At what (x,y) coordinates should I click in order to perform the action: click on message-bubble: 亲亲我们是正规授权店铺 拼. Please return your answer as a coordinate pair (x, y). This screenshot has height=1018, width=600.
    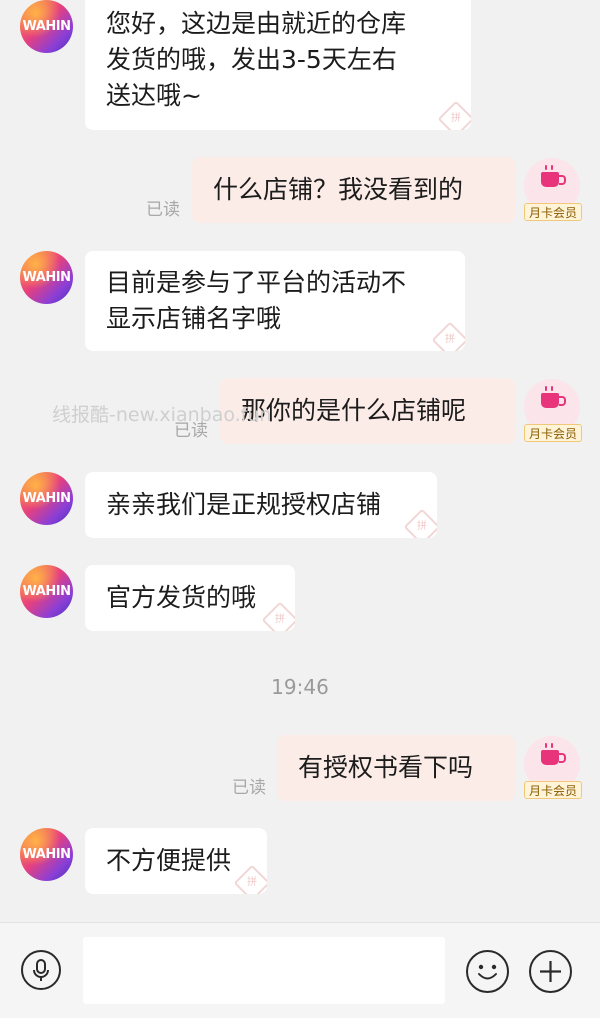
    Looking at the image, I should click on (261, 505).